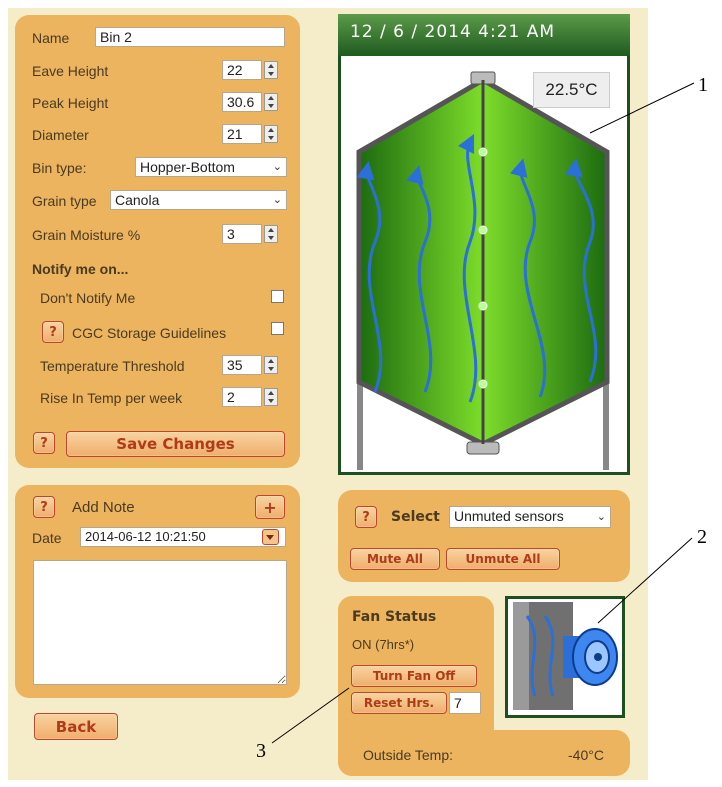  What do you see at coordinates (702, 537) in the screenshot?
I see `annotation-2: 2` at bounding box center [702, 537].